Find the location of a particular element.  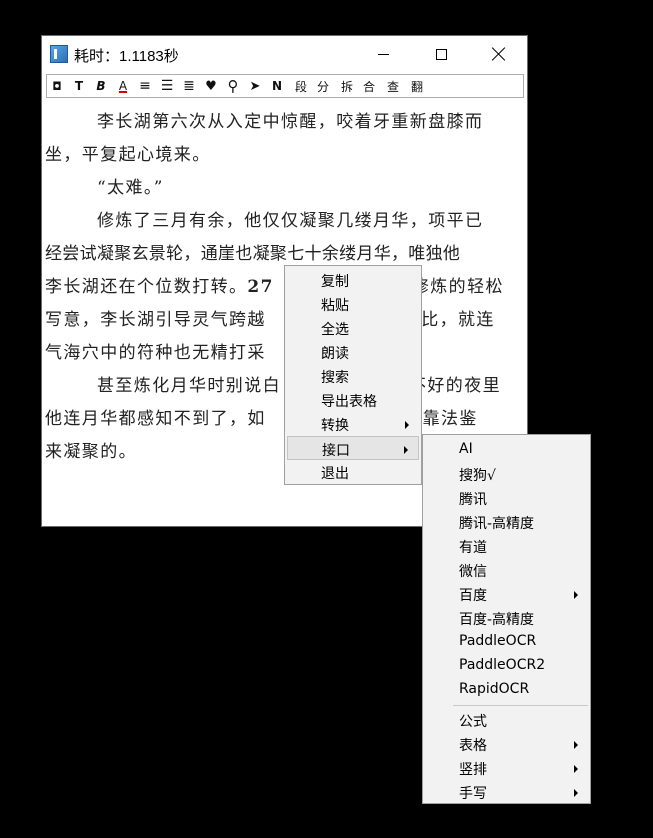

frame-button: ◘ is located at coordinates (57, 86).